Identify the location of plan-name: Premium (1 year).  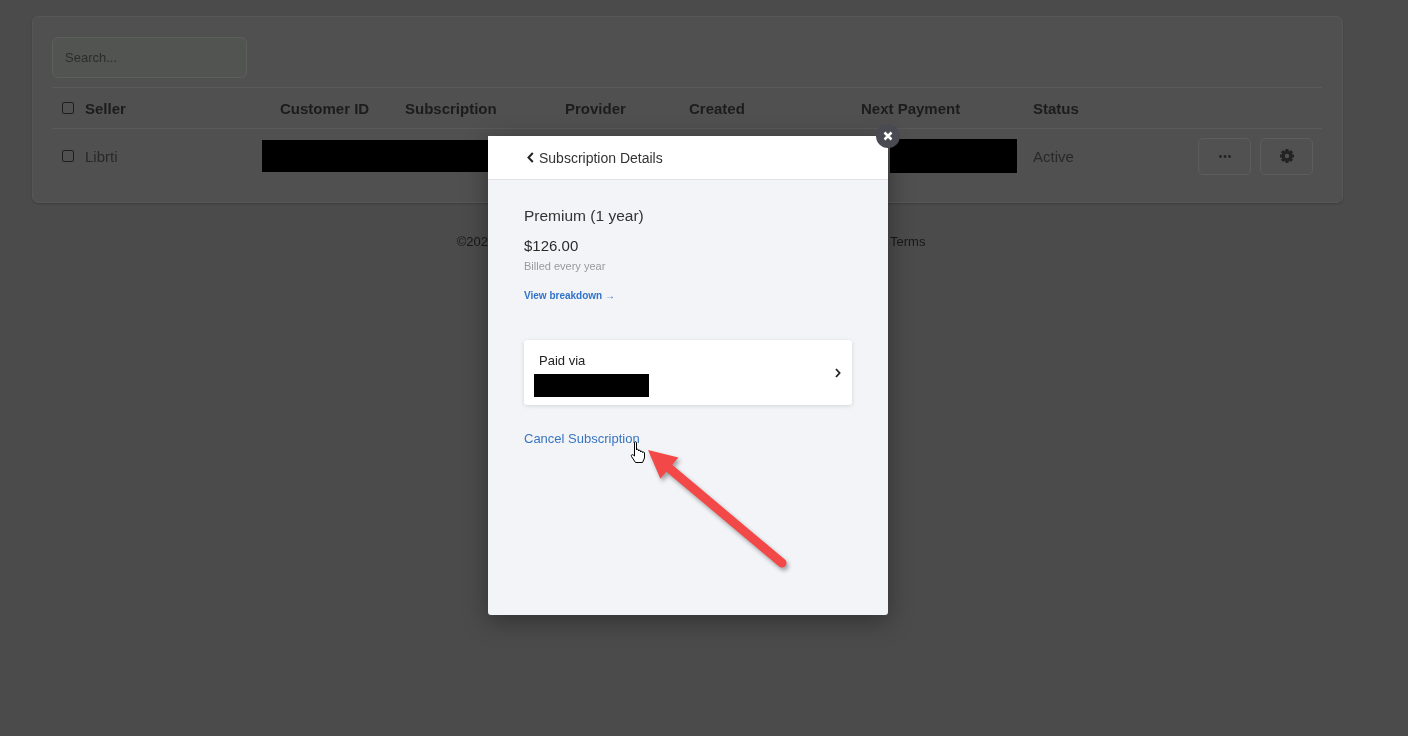
(584, 216).